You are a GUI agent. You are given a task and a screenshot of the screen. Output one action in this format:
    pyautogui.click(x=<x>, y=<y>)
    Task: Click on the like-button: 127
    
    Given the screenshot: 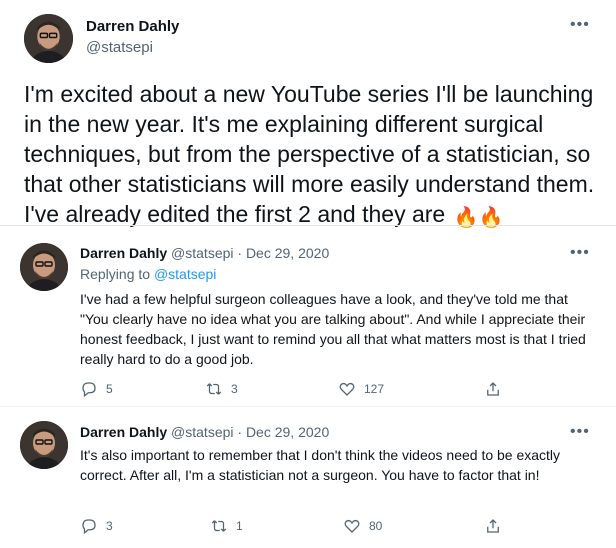 What is the action you would take?
    pyautogui.click(x=361, y=389)
    